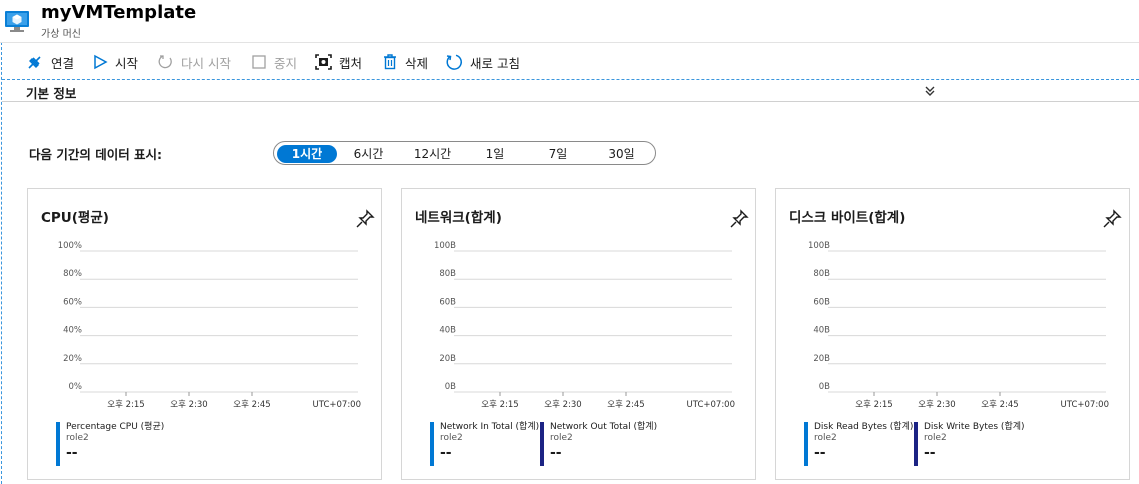 Image resolution: width=1139 pixels, height=484 pixels. I want to click on legend-series-name: Disk Read Bytes (합계), so click(864, 427).